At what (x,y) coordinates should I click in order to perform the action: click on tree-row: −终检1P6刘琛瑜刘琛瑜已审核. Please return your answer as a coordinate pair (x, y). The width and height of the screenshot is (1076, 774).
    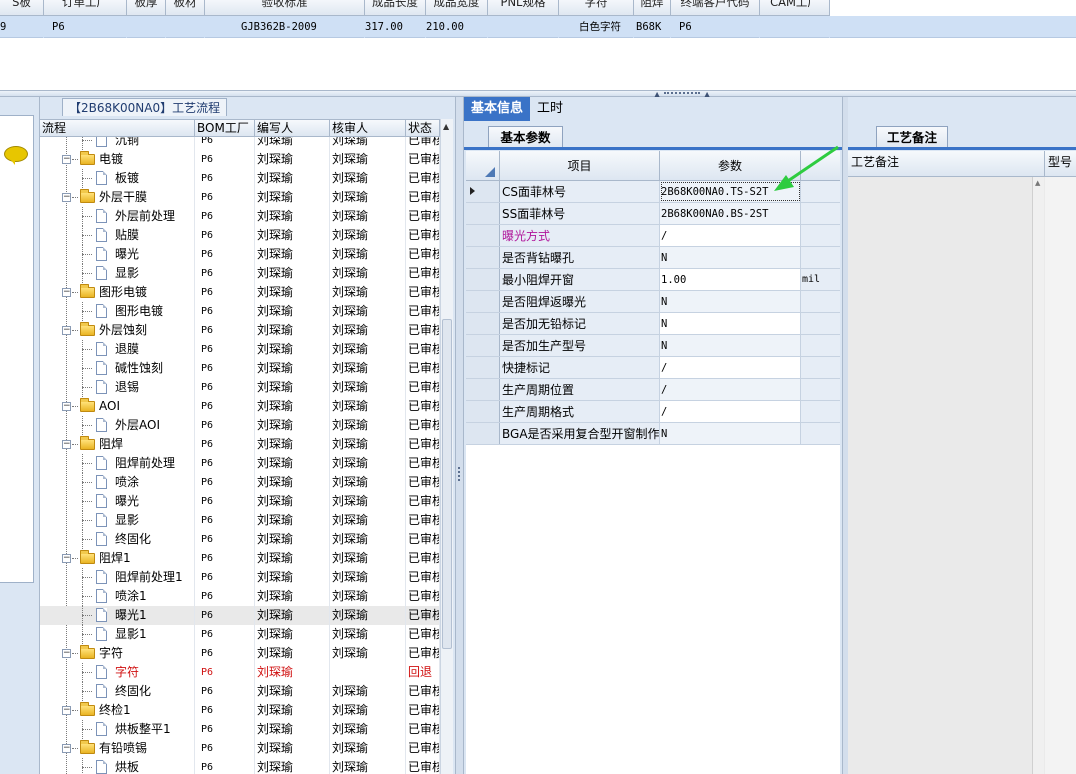
    Looking at the image, I should click on (240, 710).